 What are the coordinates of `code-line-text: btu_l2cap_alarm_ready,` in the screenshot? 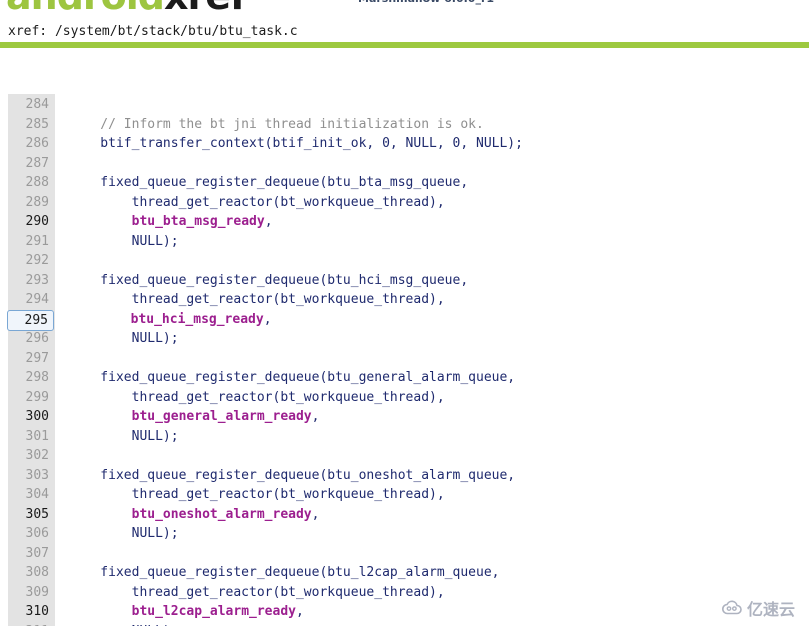 It's located at (186, 612).